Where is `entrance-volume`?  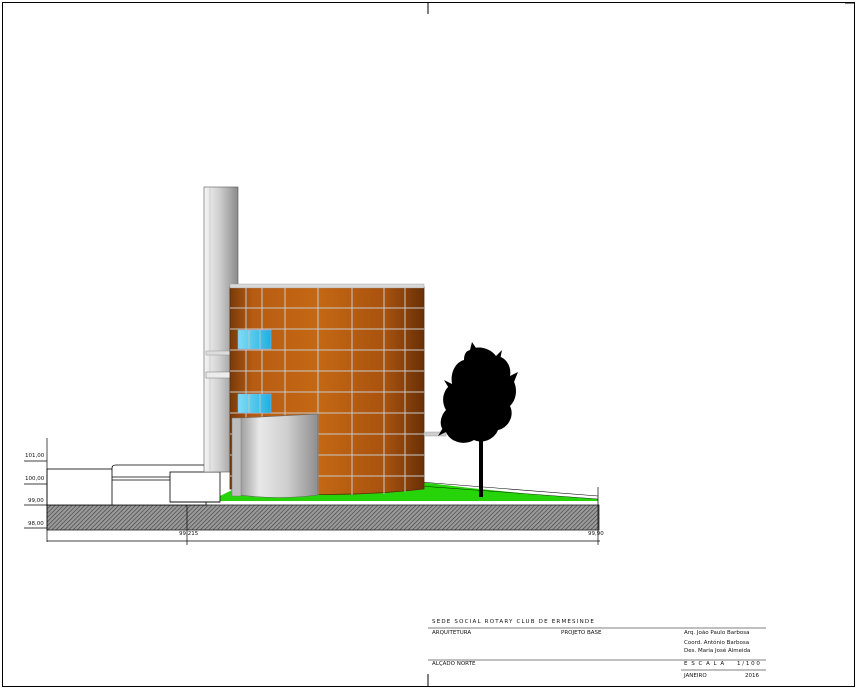
entrance-volume is located at coordinates (275, 455).